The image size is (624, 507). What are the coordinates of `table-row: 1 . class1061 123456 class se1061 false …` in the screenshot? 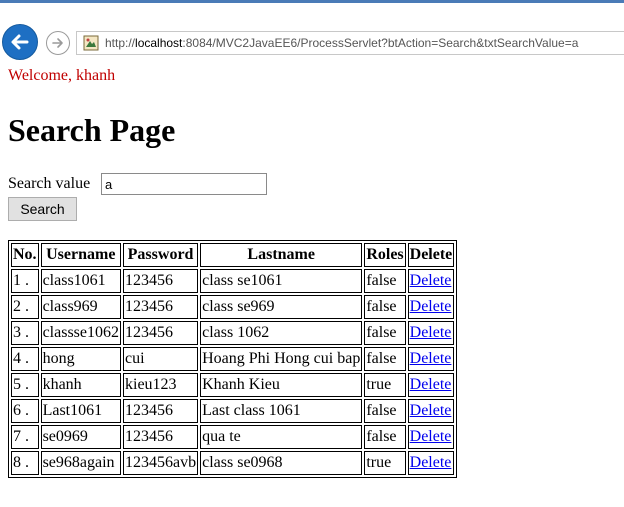 It's located at (233, 281).